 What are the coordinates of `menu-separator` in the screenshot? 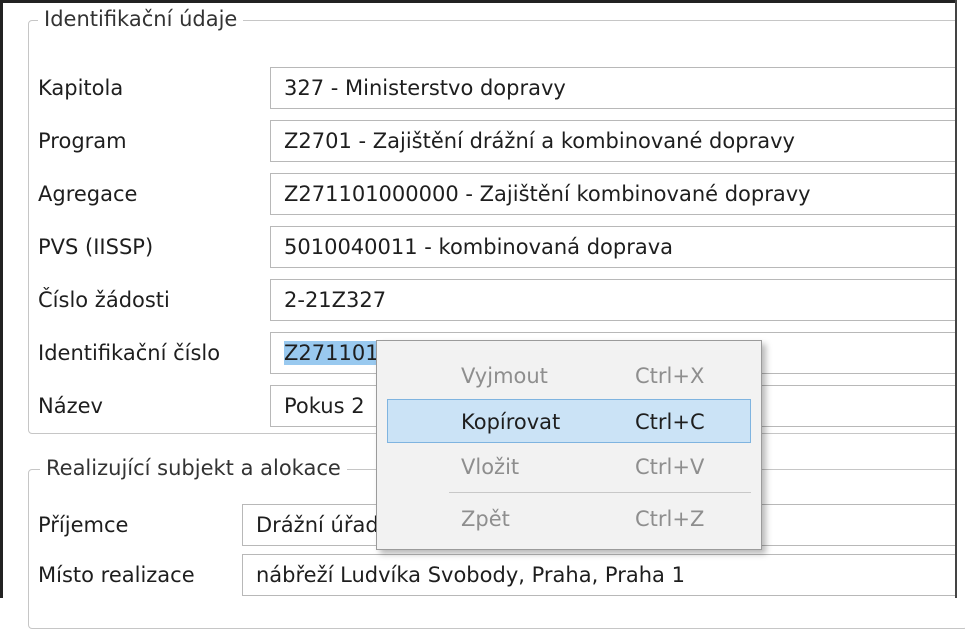 It's located at (600, 492).